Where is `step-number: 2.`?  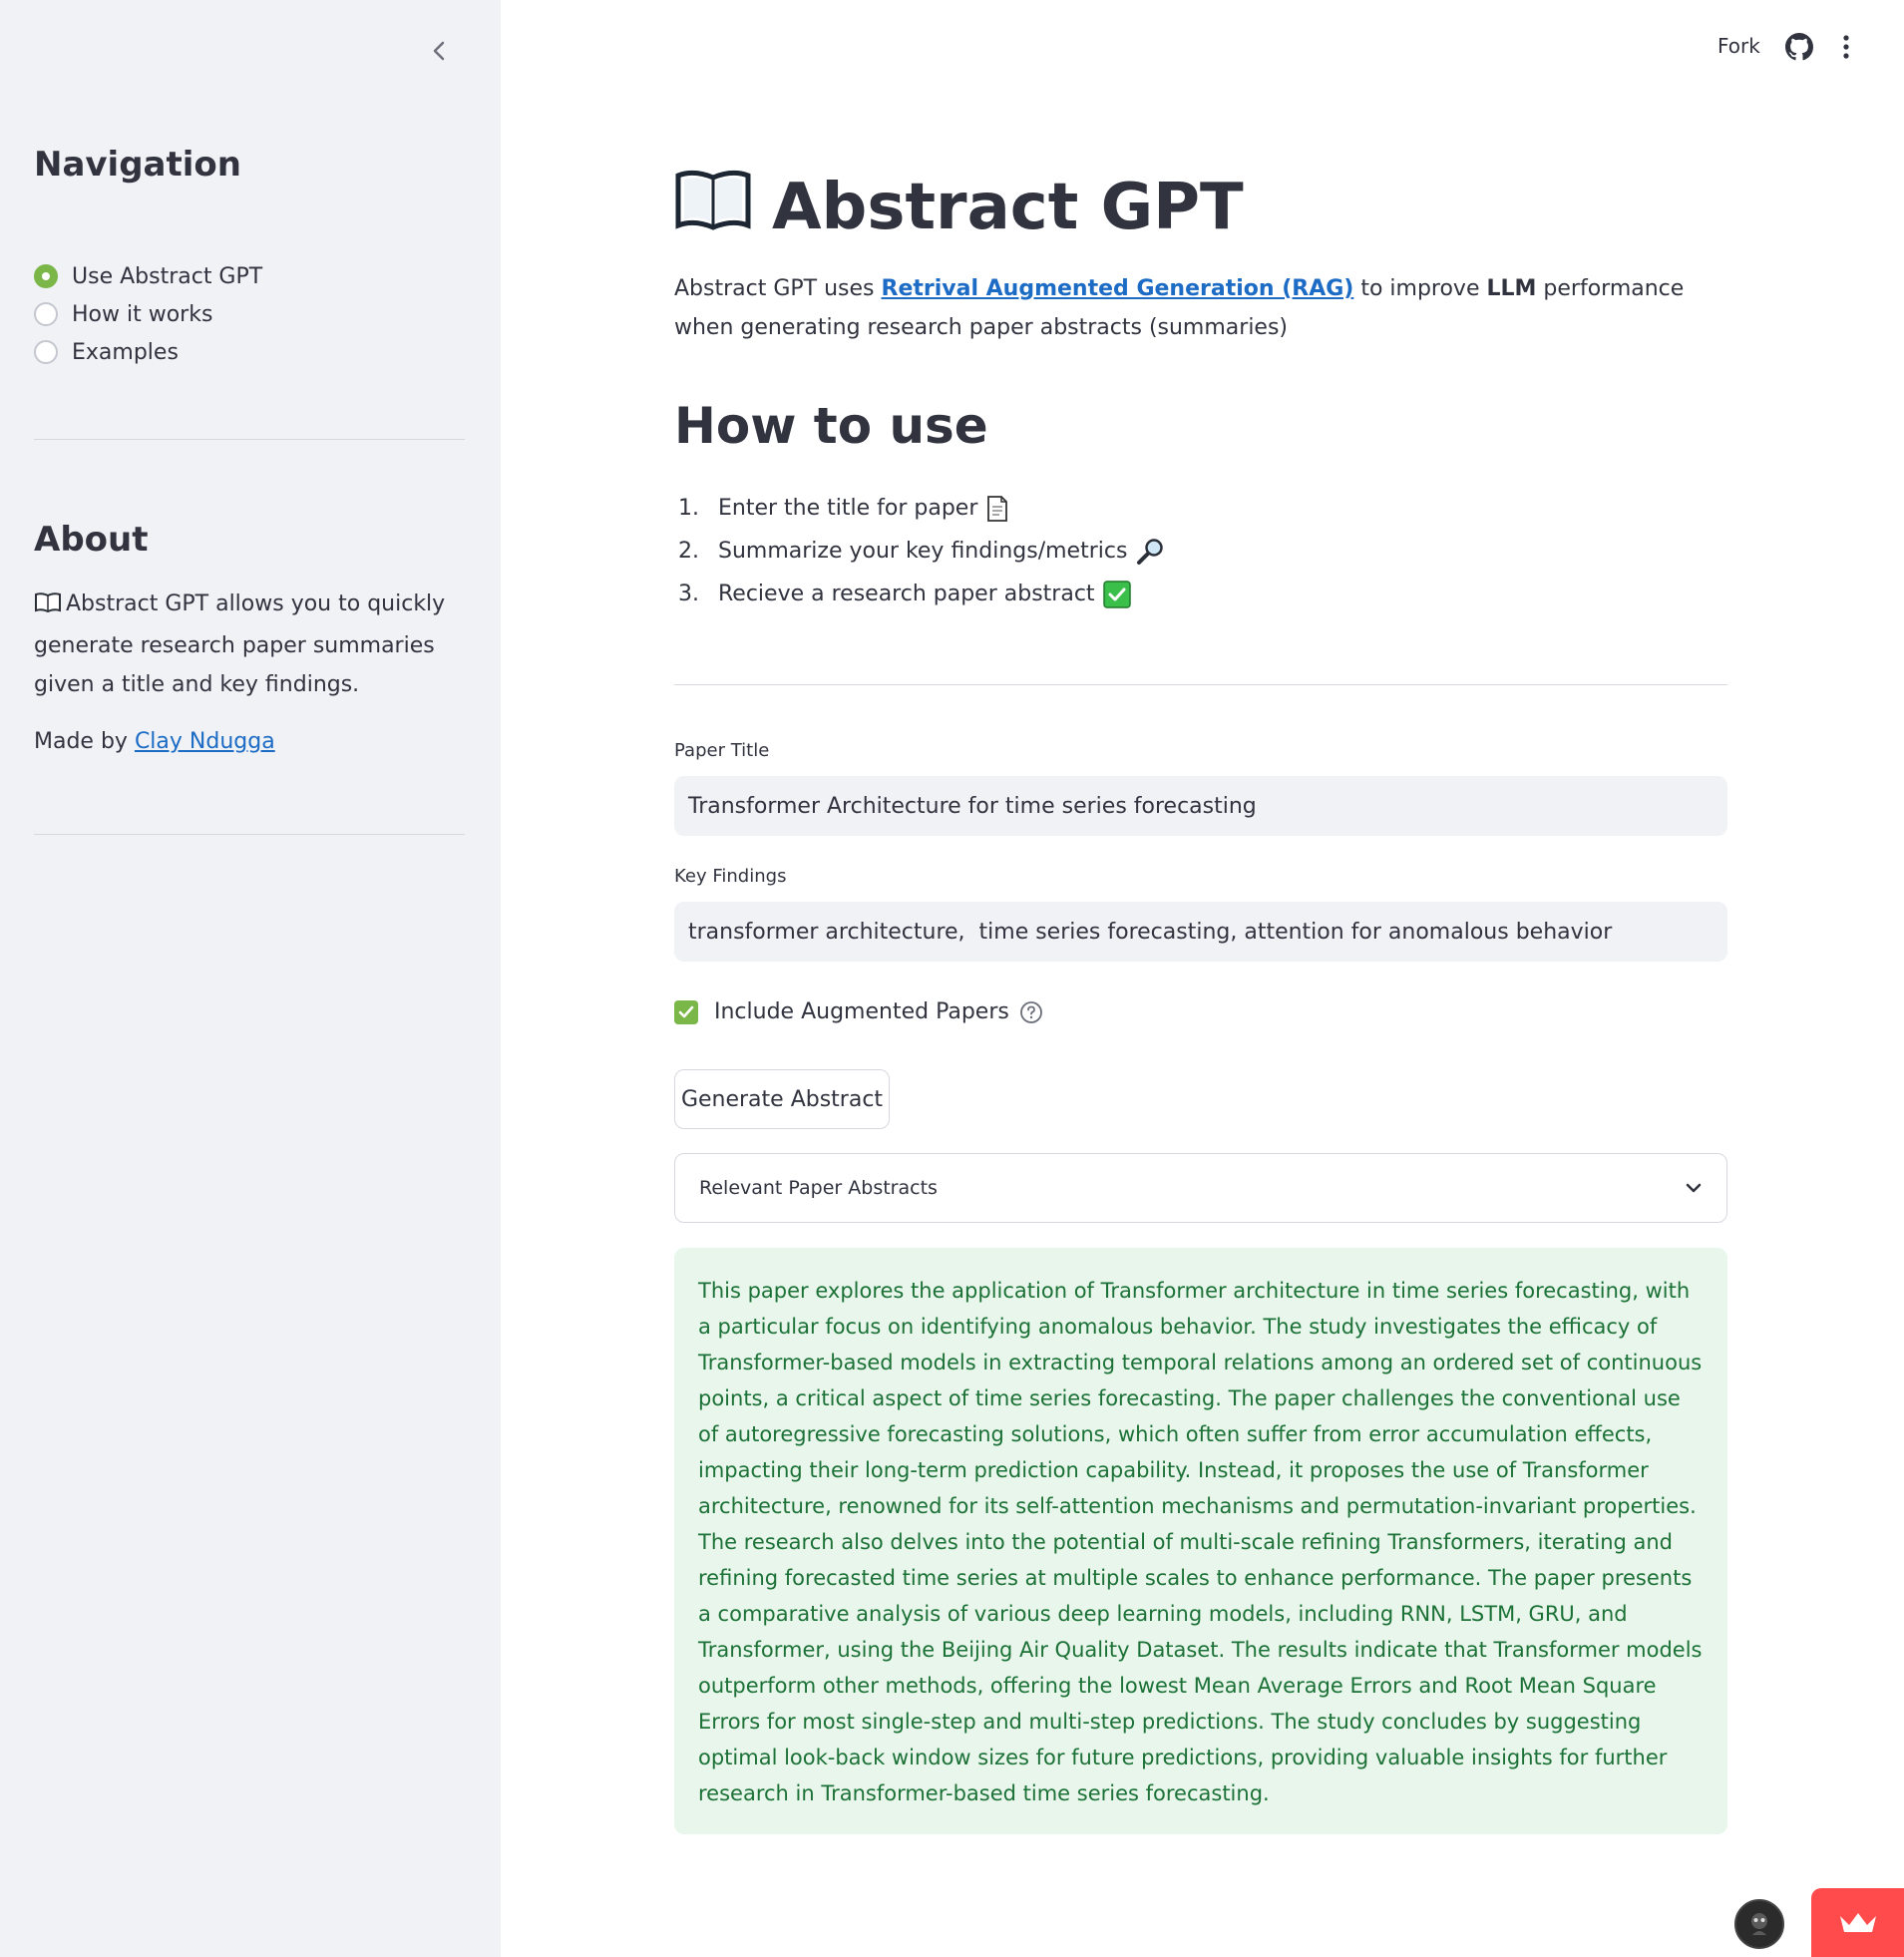 step-number: 2. is located at coordinates (688, 551).